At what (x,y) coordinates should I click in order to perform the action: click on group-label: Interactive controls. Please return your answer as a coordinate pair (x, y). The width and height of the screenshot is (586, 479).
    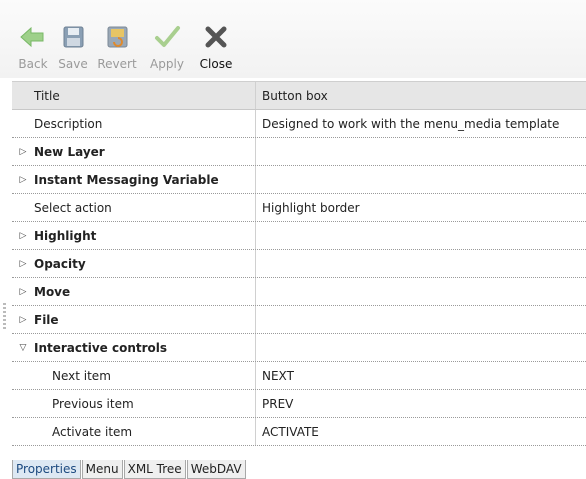
    Looking at the image, I should click on (101, 347).